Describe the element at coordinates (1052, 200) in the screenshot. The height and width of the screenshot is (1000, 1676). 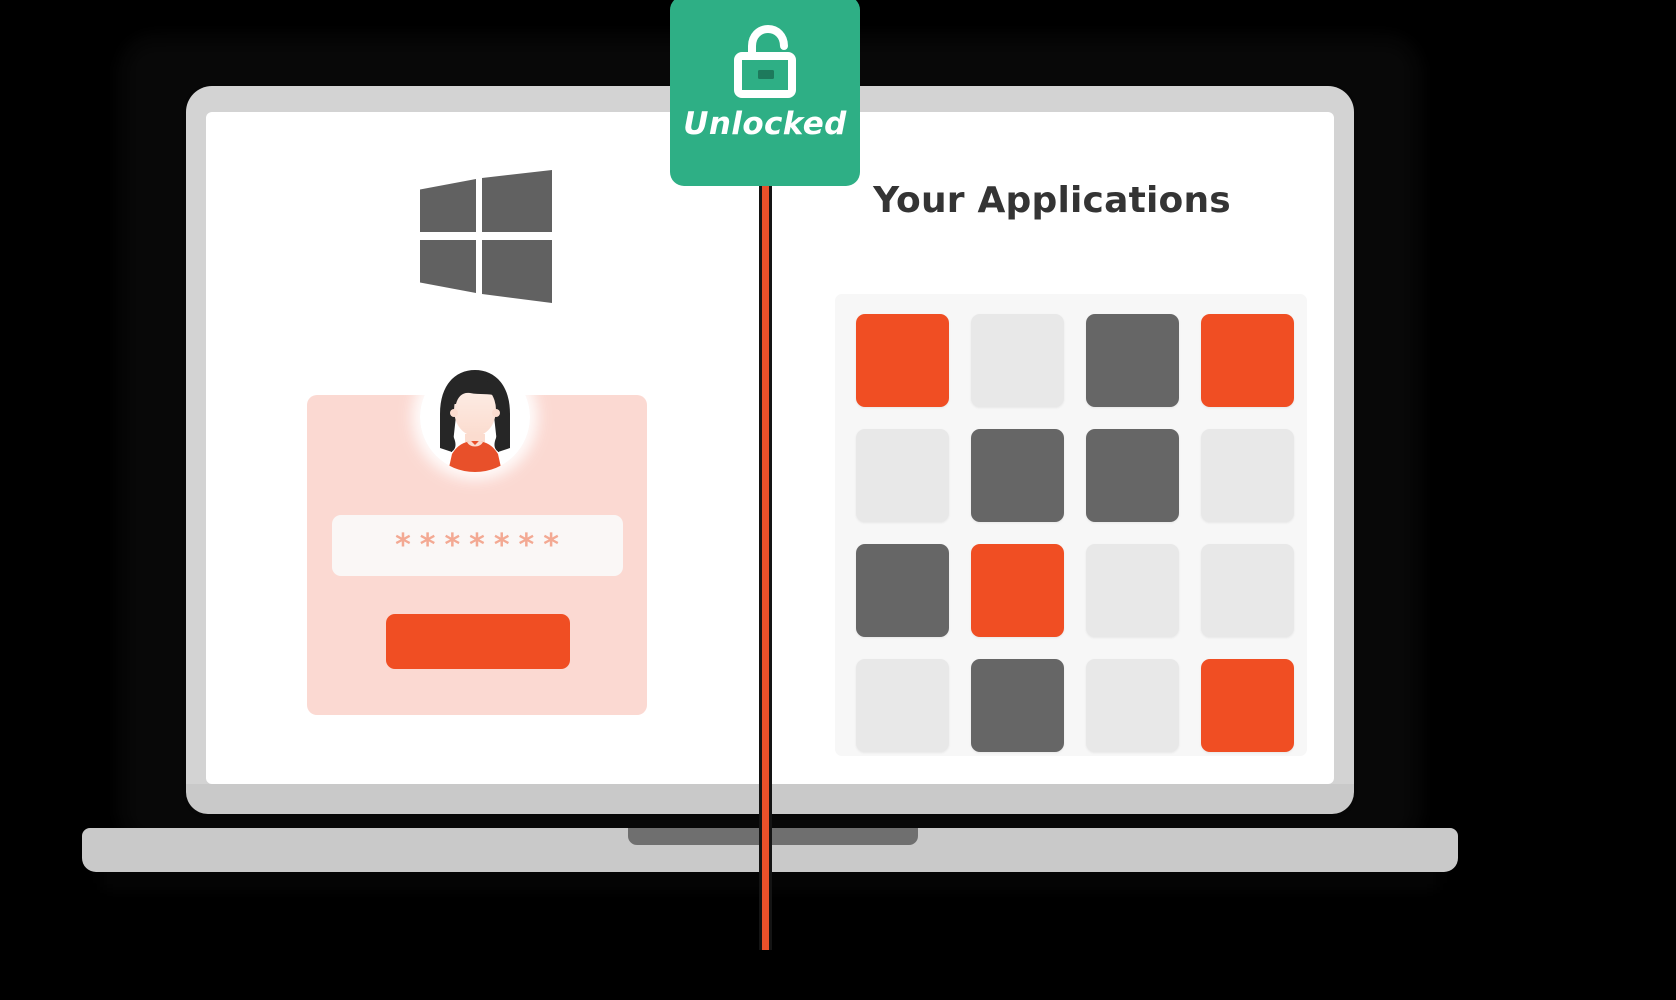
I see `applications-title: Your Applications` at that location.